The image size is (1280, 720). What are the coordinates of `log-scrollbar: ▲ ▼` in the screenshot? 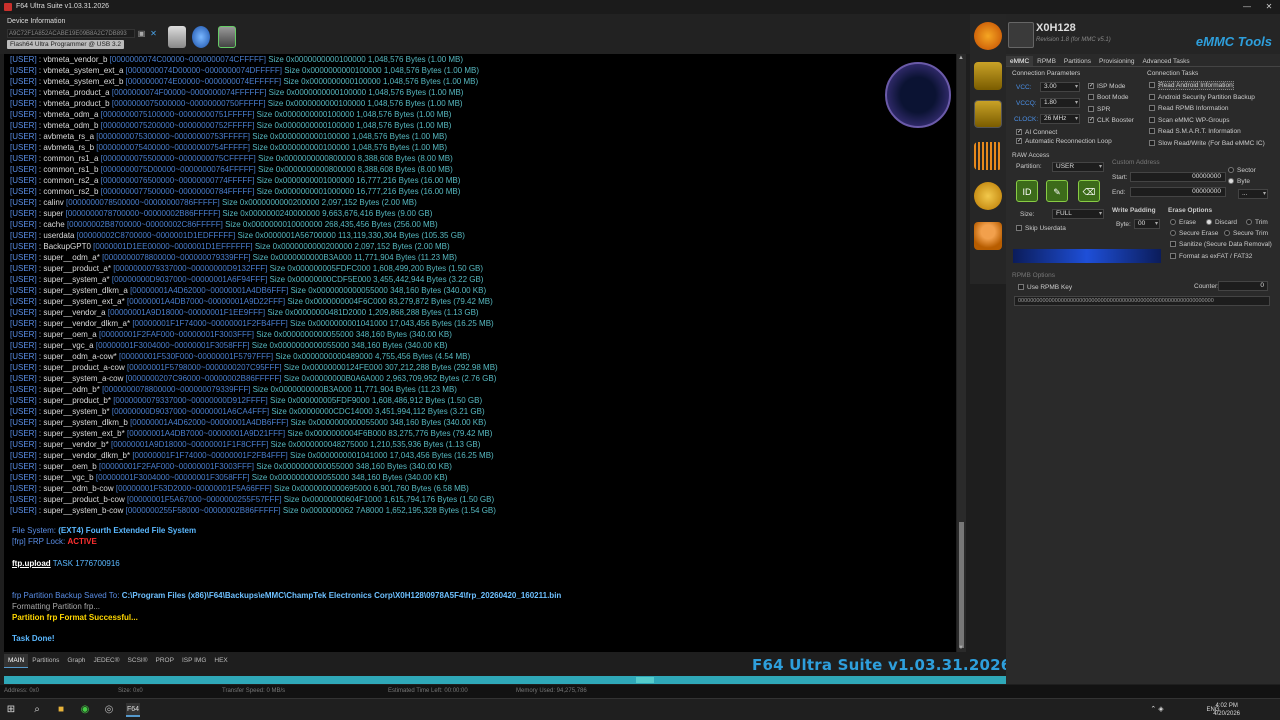 It's located at (961, 353).